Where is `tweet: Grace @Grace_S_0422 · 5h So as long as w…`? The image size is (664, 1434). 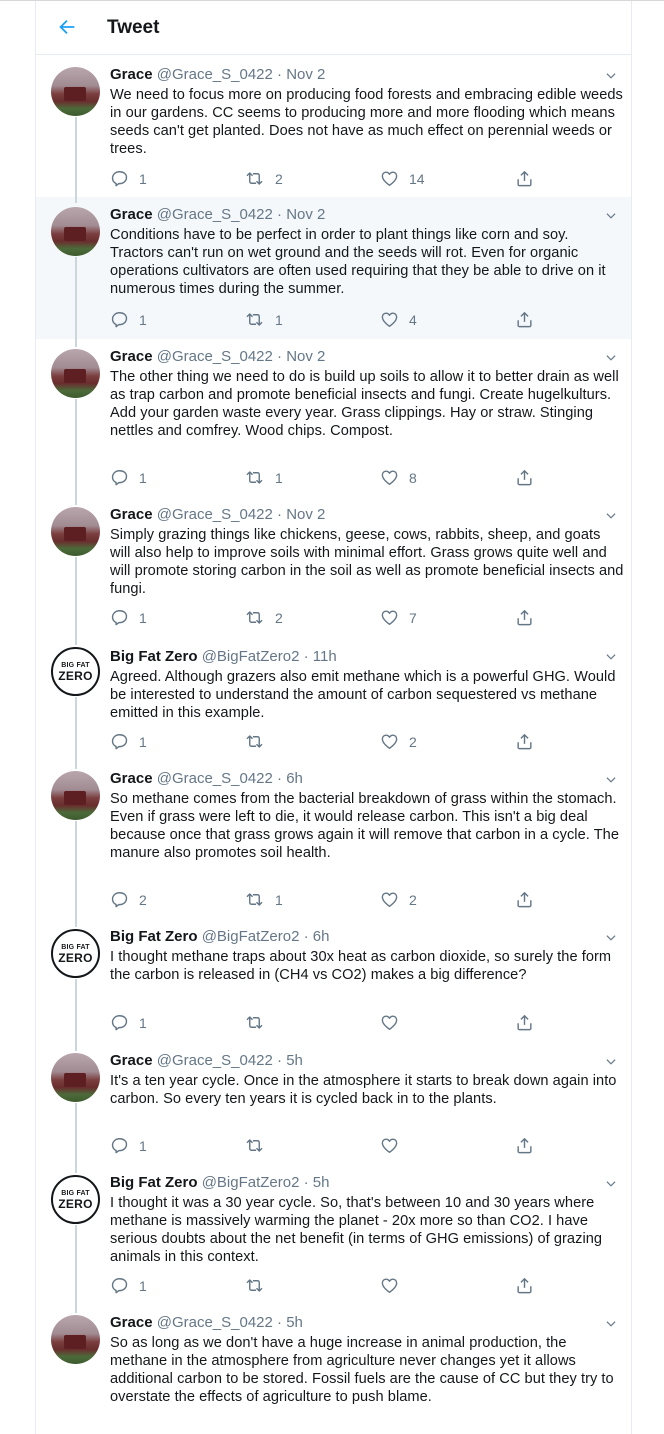 tweet: Grace @Grace_S_0422 · 5h So as long as w… is located at coordinates (333, 1369).